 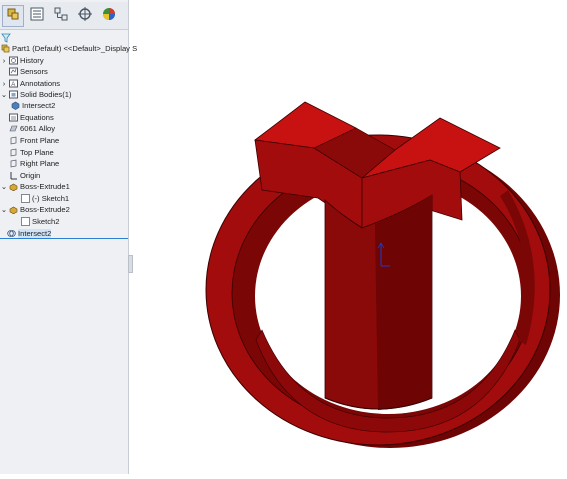 What do you see at coordinates (35, 209) in the screenshot?
I see `tree-item-boss-extrude2: ⌄ Boss-Extrude2` at bounding box center [35, 209].